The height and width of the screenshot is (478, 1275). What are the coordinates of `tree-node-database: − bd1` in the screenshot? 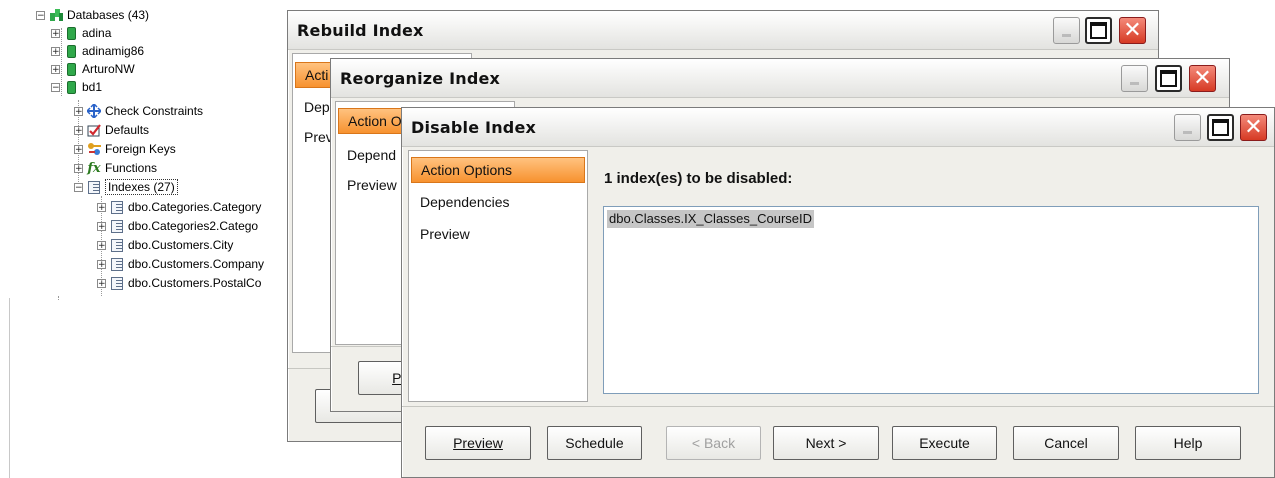 It's located at (76, 87).